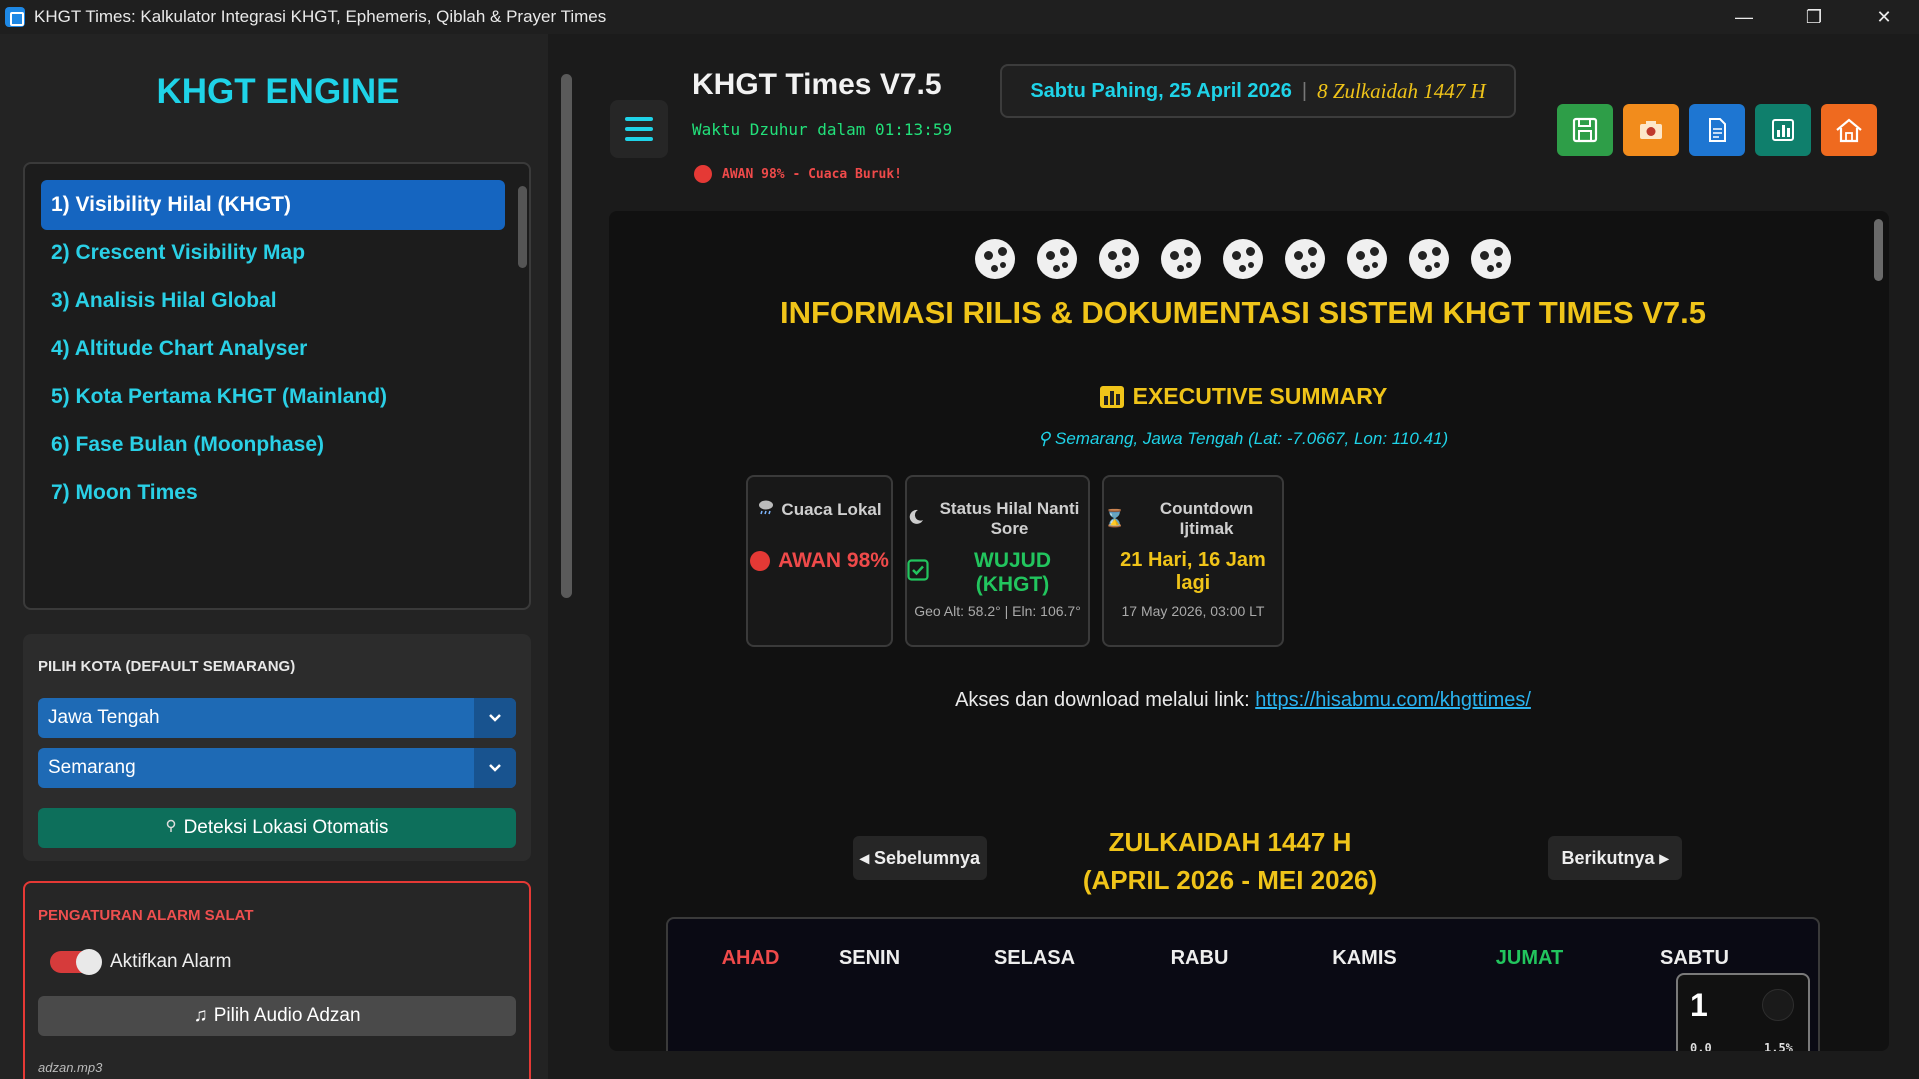 This screenshot has width=1919, height=1079. I want to click on gregorian-date: Sabtu Pahing, 25 April 2026, so click(1161, 90).